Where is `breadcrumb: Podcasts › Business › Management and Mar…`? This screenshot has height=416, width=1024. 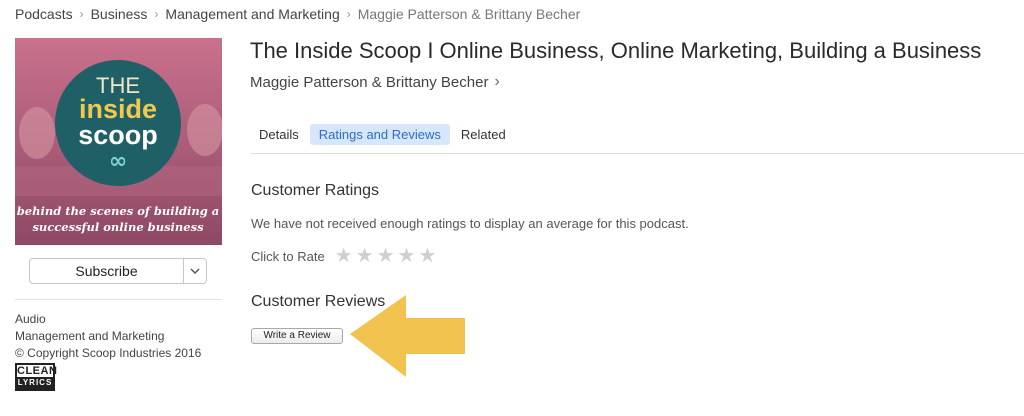
breadcrumb: Podcasts › Business › Management and Mar… is located at coordinates (297, 14).